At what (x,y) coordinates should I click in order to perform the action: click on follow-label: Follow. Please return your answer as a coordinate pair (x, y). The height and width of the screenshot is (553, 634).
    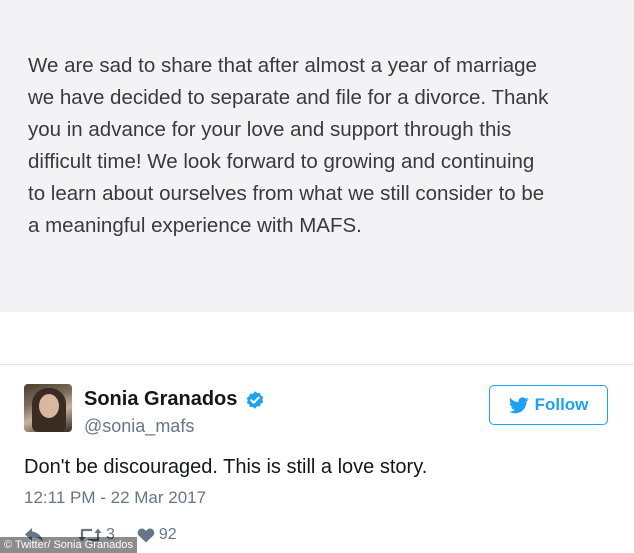
    Looking at the image, I should click on (561, 404).